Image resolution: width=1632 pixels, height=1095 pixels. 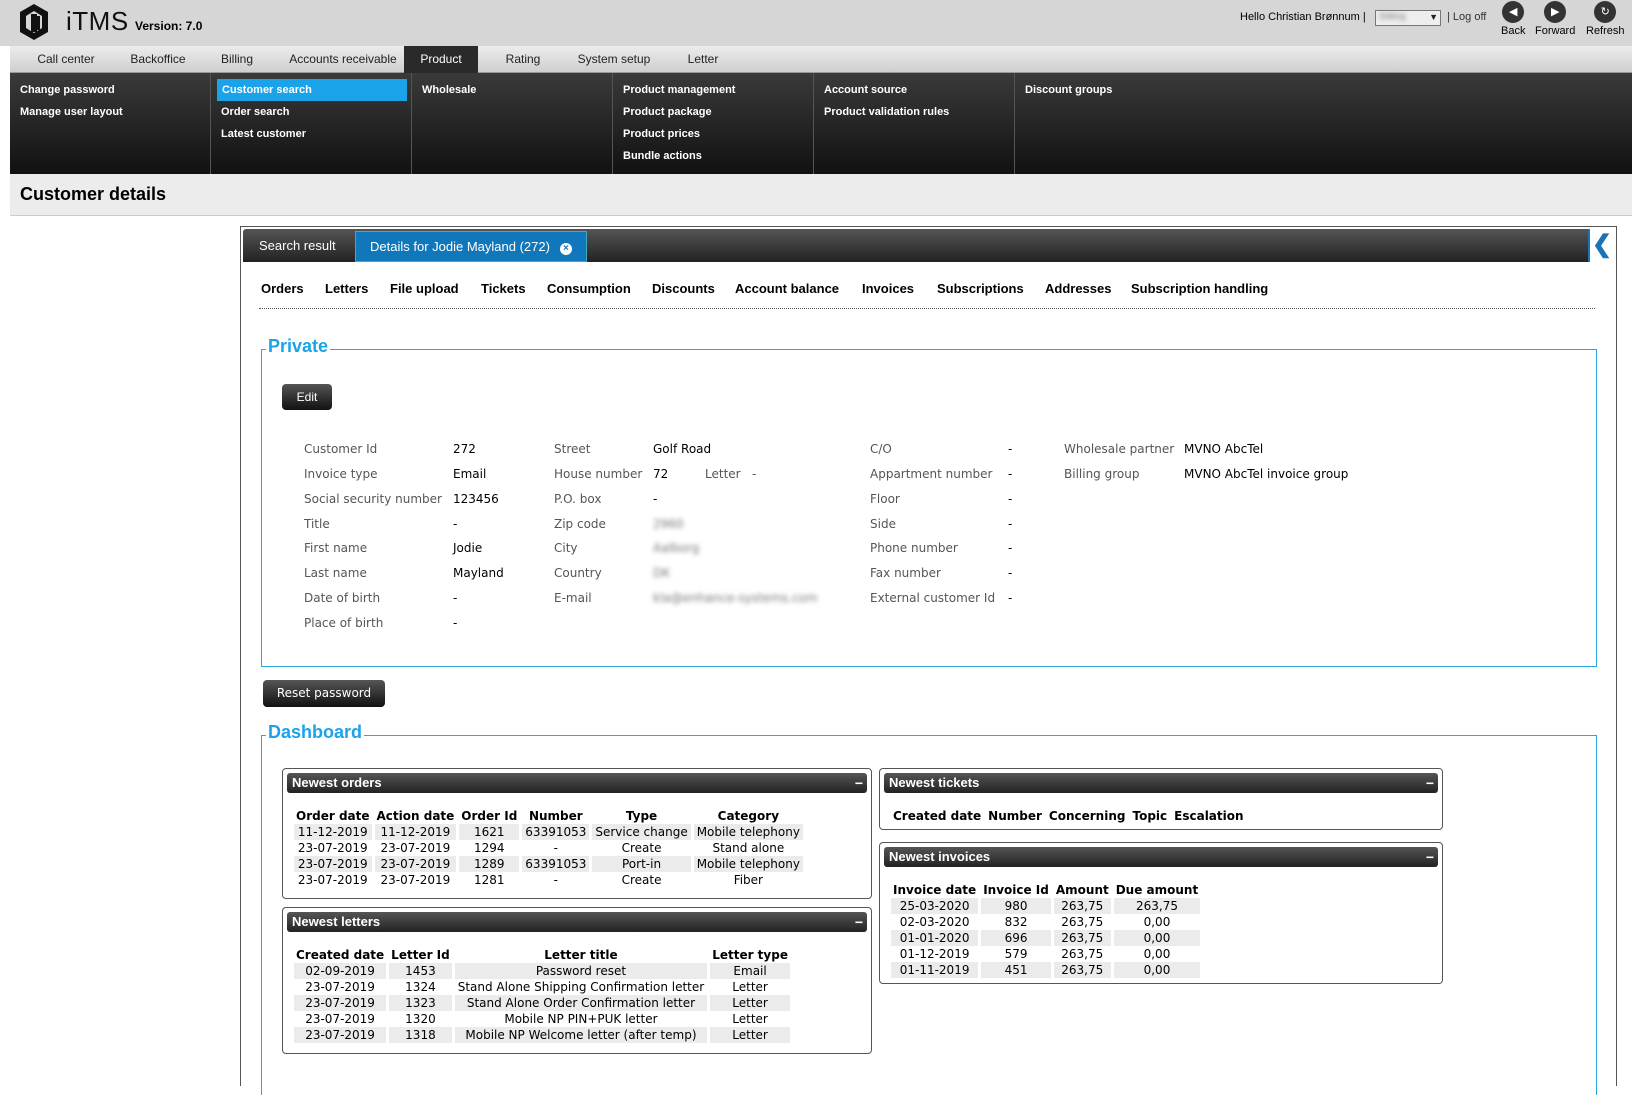 I want to click on value-zip-code: 2960, so click(x=668, y=524).